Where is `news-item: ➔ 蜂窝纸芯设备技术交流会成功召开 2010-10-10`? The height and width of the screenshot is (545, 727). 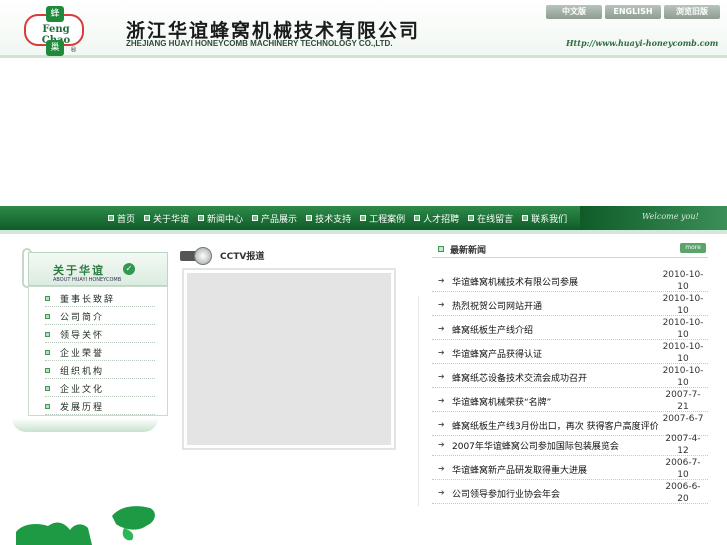 news-item: ➔ 蜂窝纸芯设备技术交流会成功召开 2010-10-10 is located at coordinates (570, 376).